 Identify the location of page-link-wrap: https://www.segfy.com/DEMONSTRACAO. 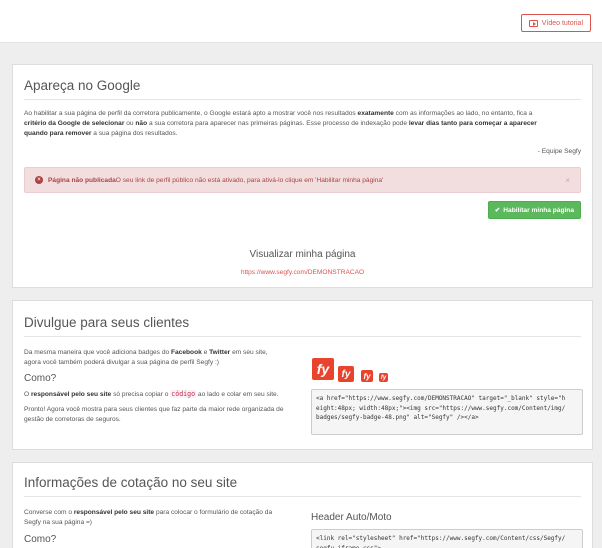
(302, 272).